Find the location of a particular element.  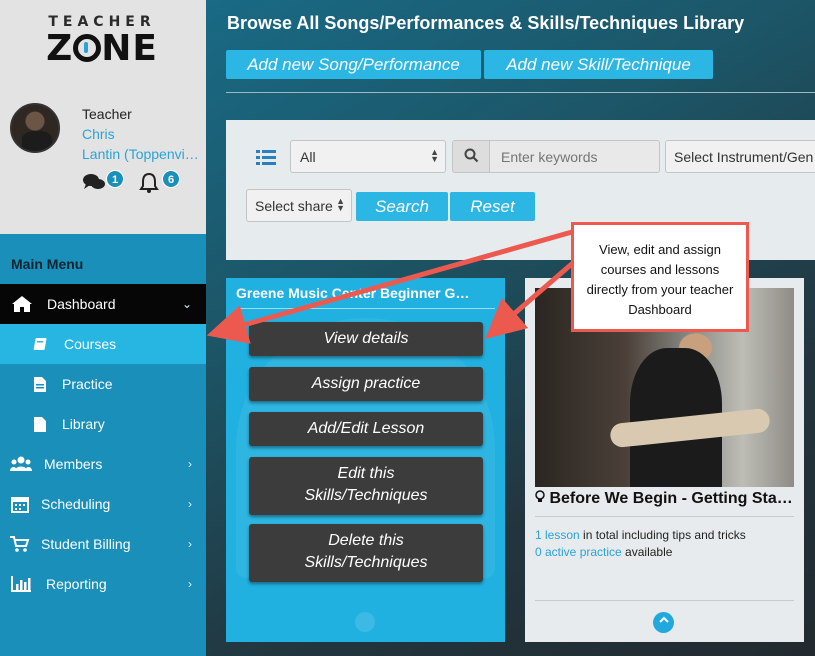

sidebar-item-courses: Courses is located at coordinates (103, 344).